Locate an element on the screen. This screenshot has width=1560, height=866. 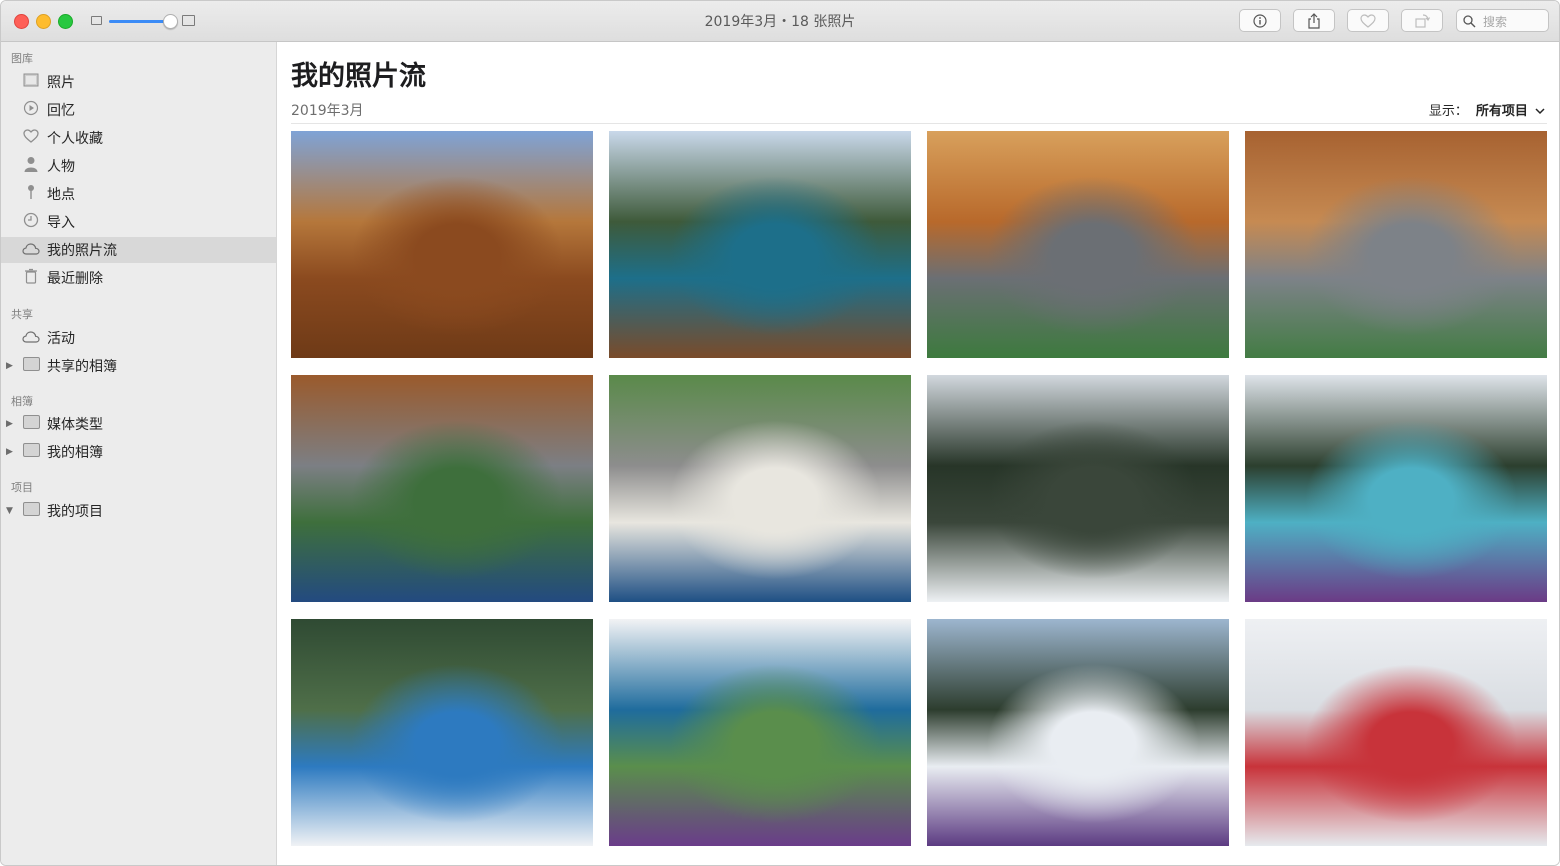
sidebar-item: 最近删除 is located at coordinates (138, 278).